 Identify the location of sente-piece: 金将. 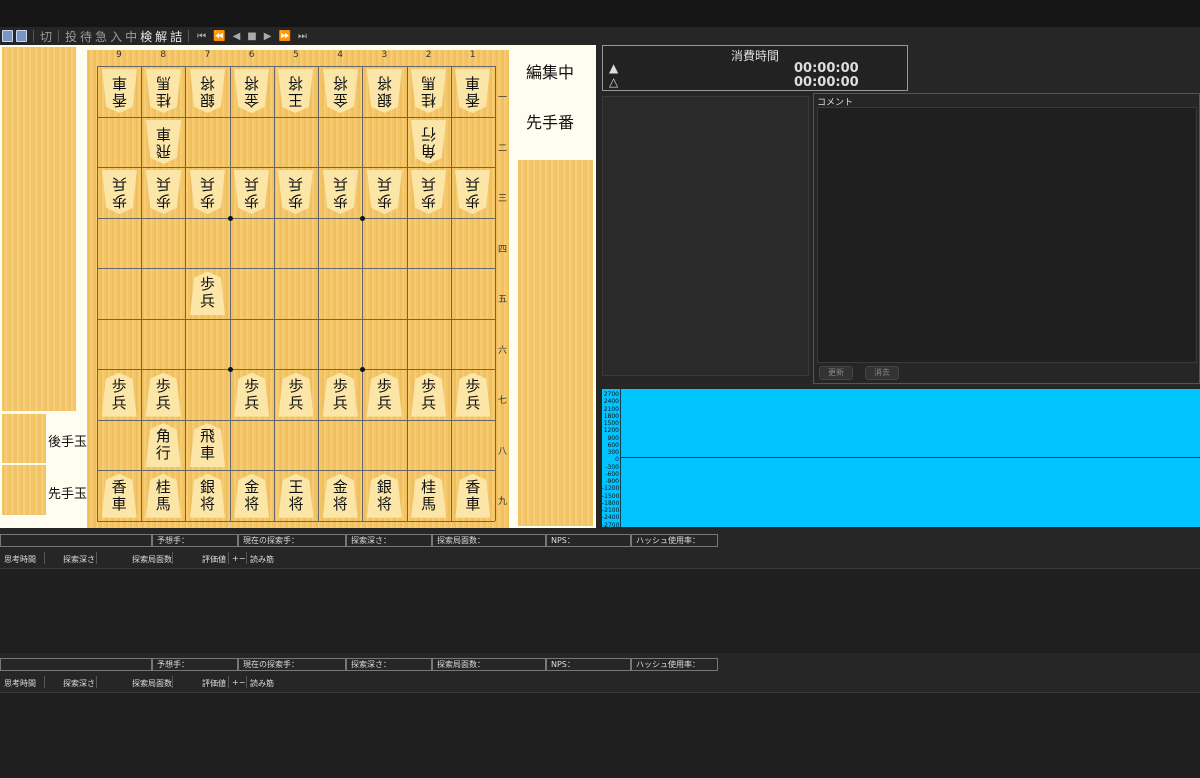
(252, 495).